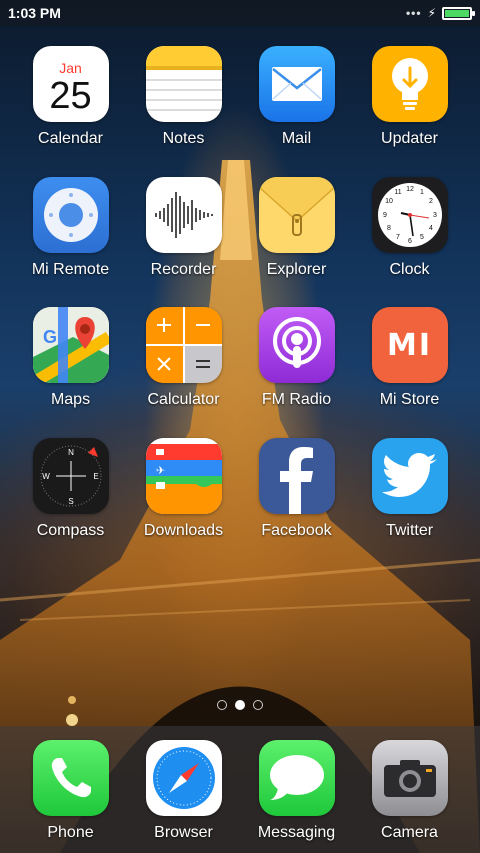  Describe the element at coordinates (385, 215) in the screenshot. I see `svg-text: 9` at that location.